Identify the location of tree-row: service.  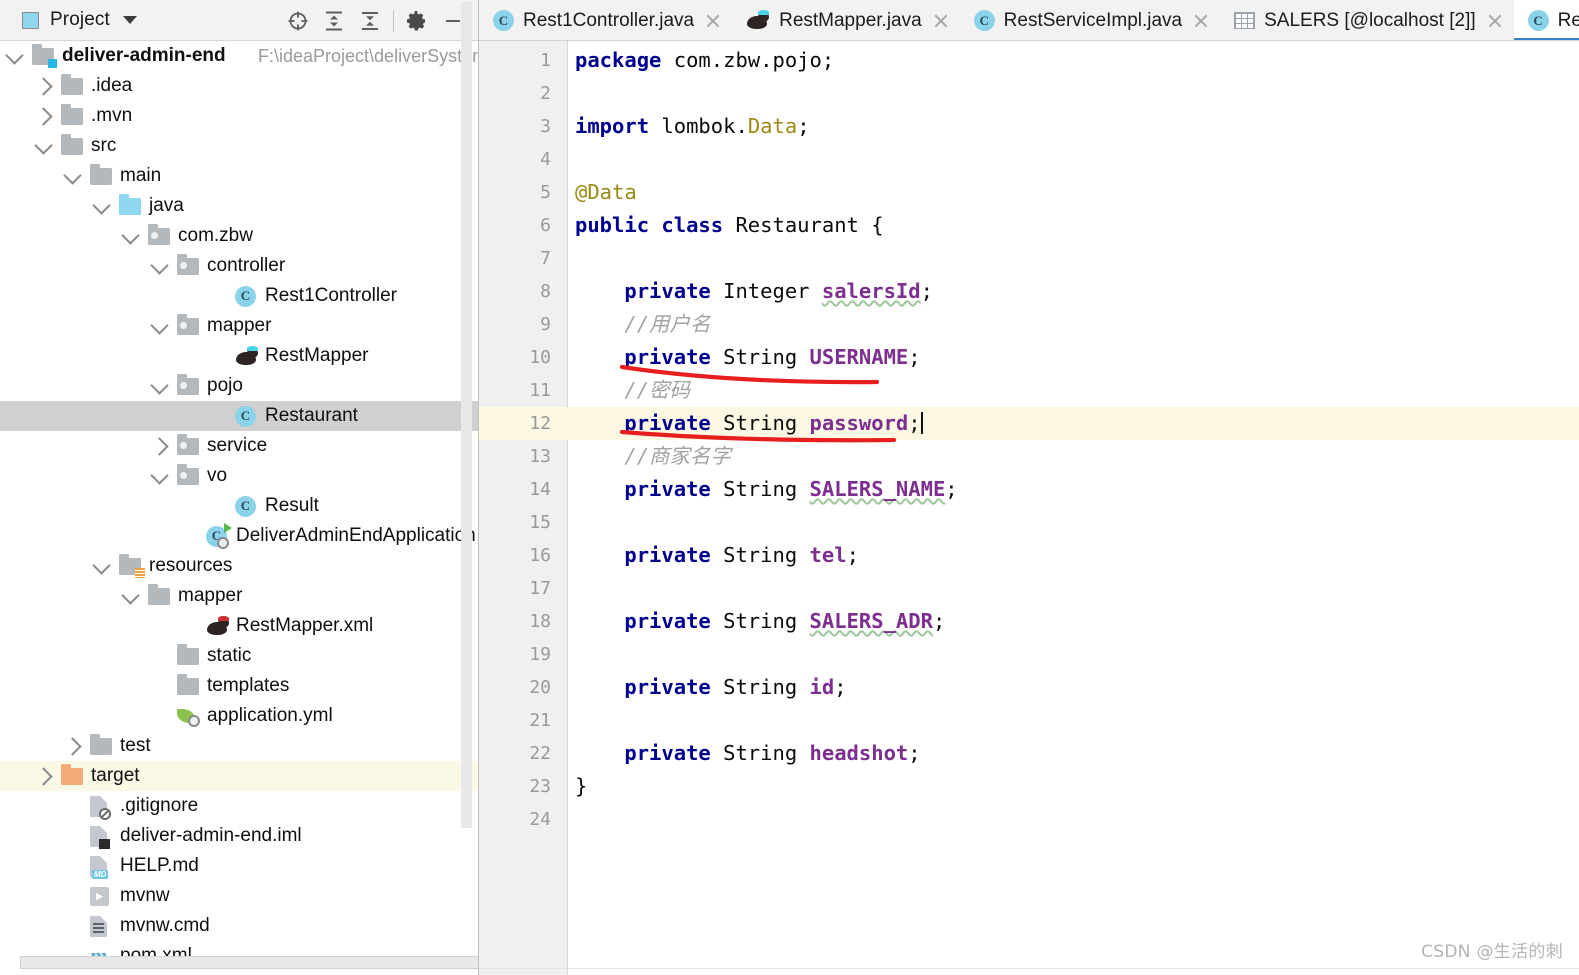
(239, 446).